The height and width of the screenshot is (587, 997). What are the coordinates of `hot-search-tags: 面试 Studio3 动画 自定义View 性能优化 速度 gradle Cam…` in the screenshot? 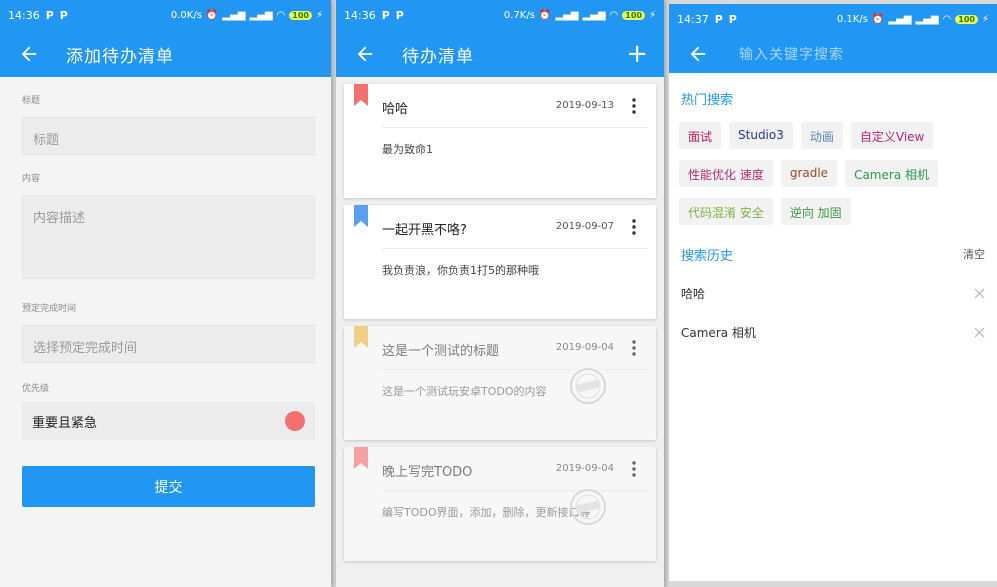 It's located at (833, 179).